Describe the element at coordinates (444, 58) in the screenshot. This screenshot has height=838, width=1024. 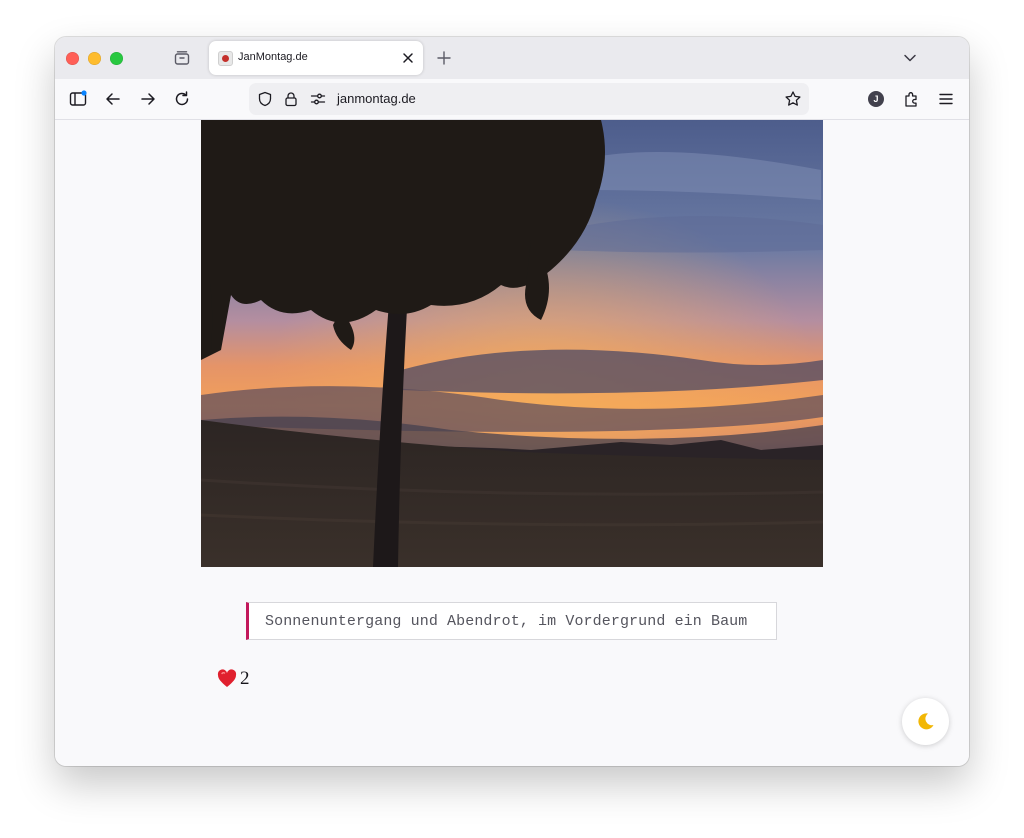
I see `plus-icon` at that location.